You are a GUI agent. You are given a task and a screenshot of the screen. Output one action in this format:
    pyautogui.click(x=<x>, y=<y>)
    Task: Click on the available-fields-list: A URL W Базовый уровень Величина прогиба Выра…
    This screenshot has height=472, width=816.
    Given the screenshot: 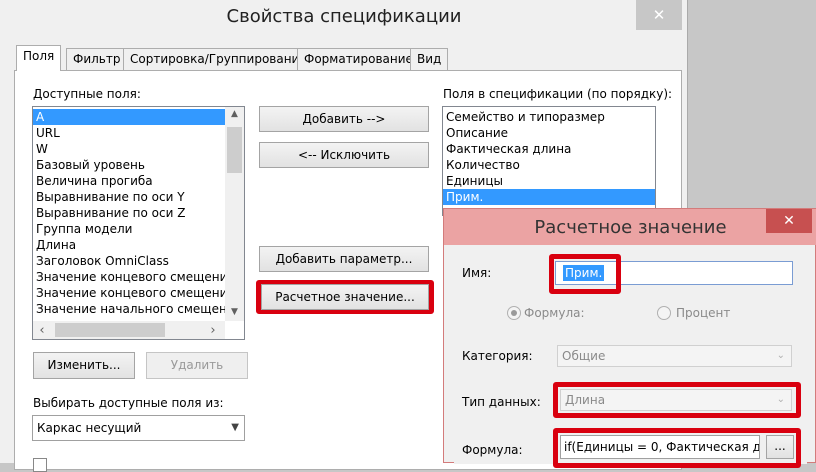 What is the action you would take?
    pyautogui.click(x=138, y=223)
    